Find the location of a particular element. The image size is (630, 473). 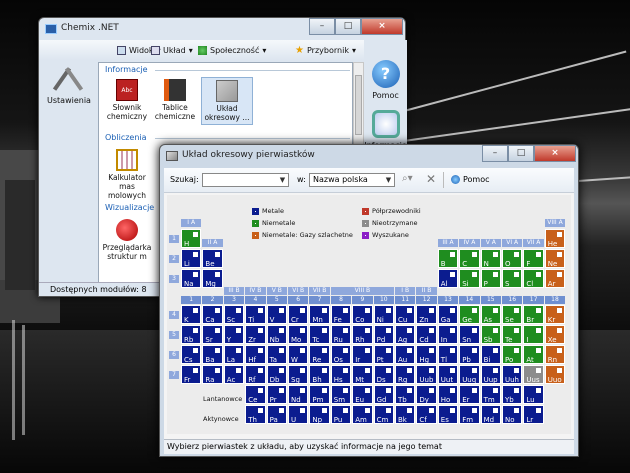

element-cr: Cr is located at coordinates (298, 314).